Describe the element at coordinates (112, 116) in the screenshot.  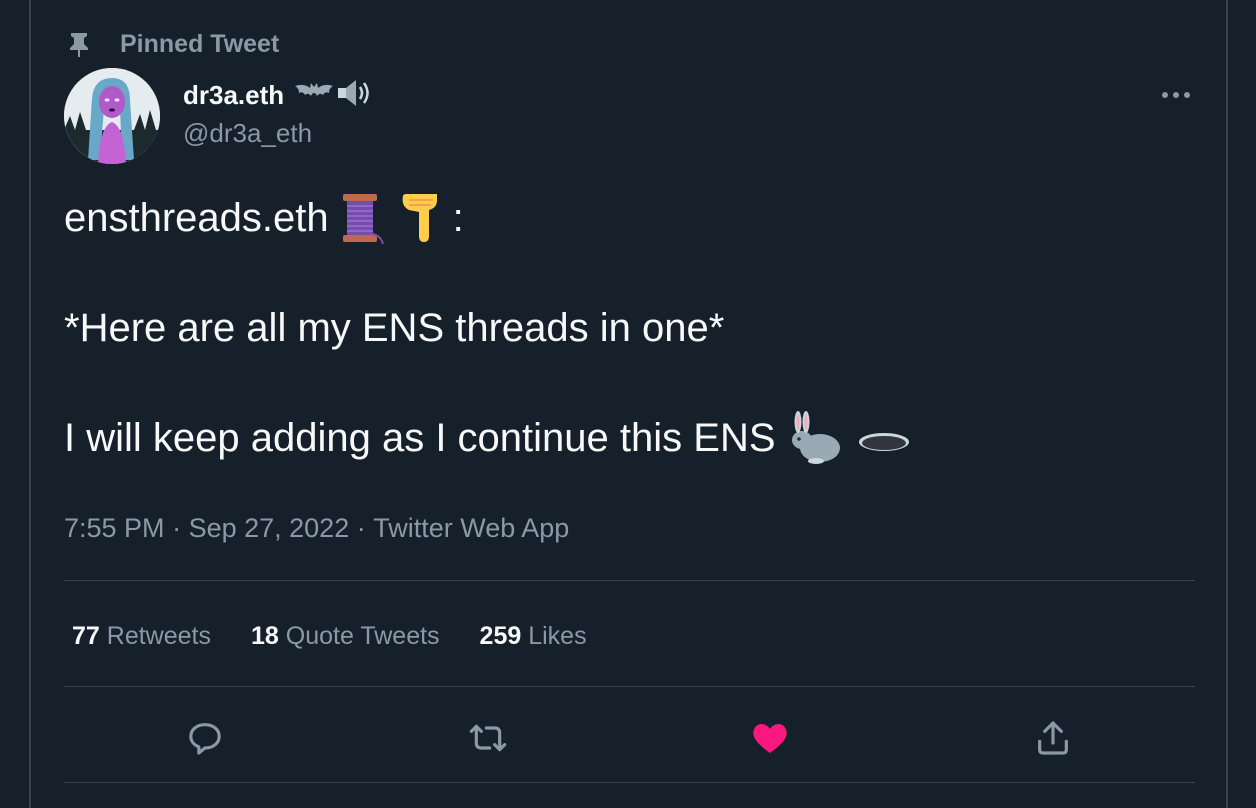
I see `avatar` at that location.